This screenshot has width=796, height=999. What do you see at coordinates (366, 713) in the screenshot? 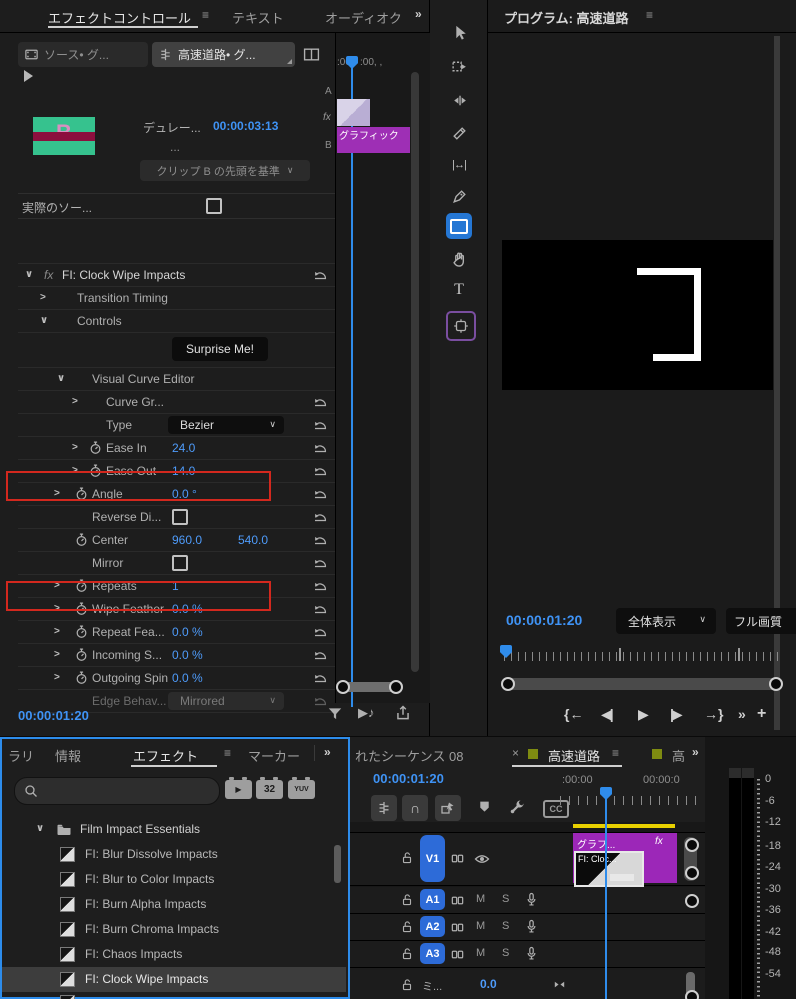
I see `play-audio-icon: ▶♪` at bounding box center [366, 713].